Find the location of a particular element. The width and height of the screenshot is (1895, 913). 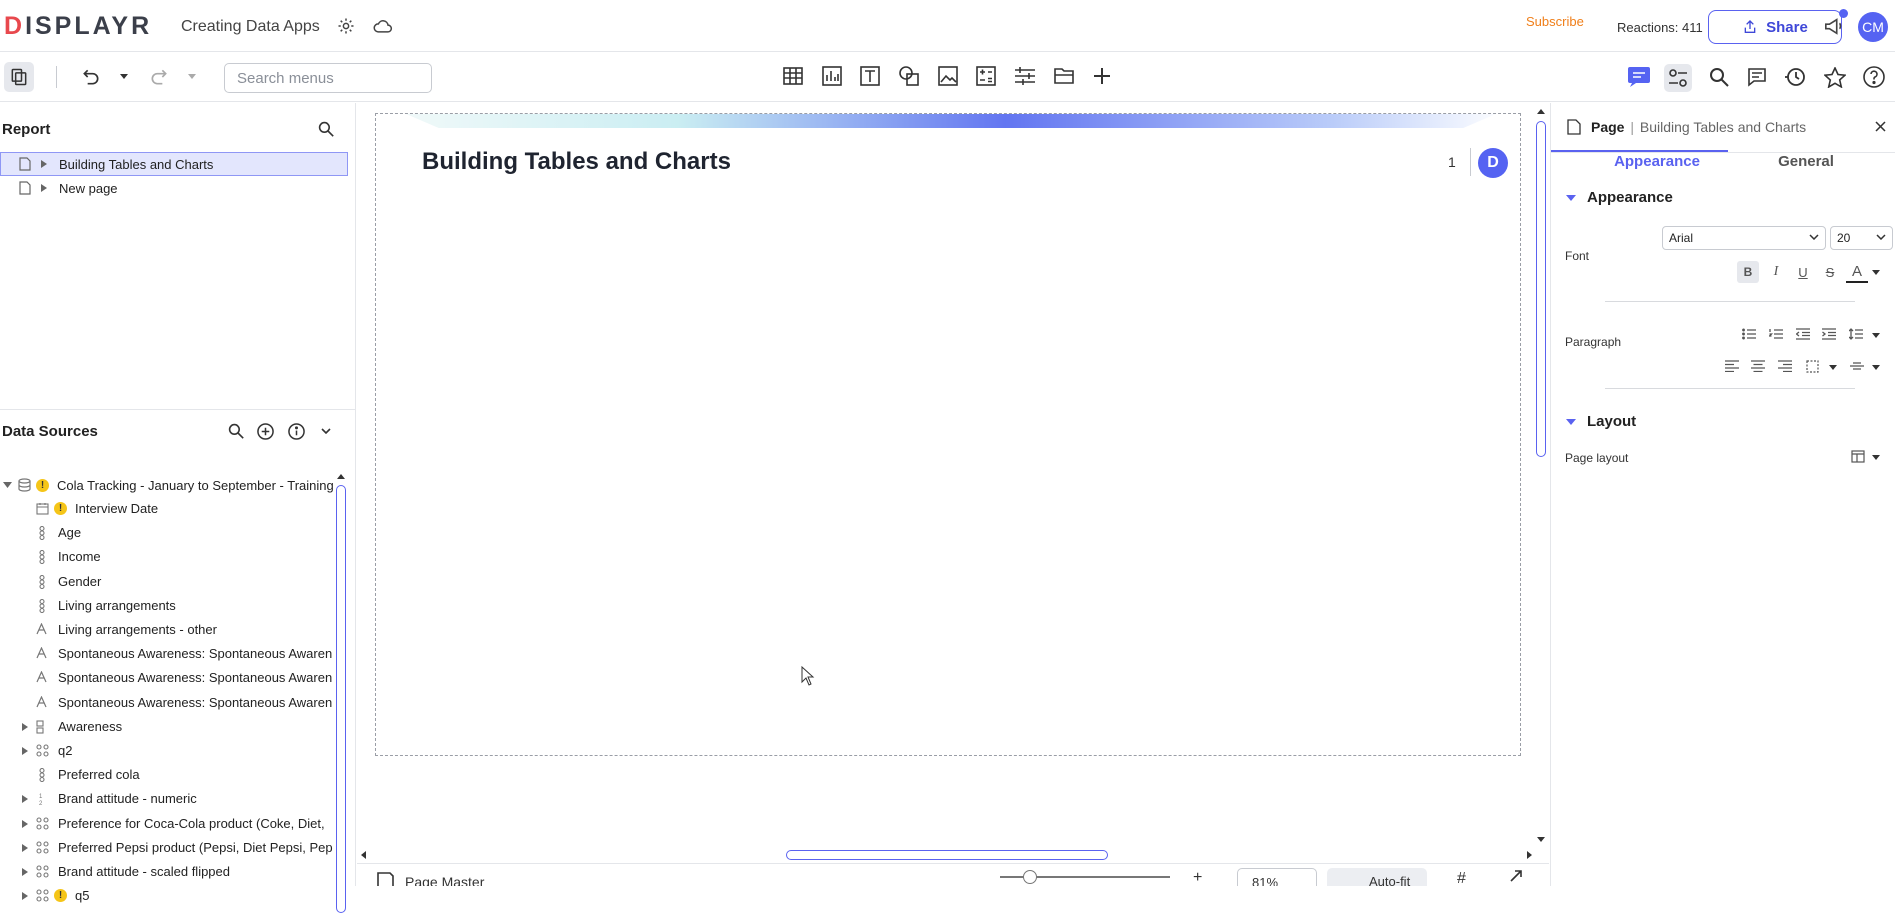

data-sources-search-icon is located at coordinates (236, 431).